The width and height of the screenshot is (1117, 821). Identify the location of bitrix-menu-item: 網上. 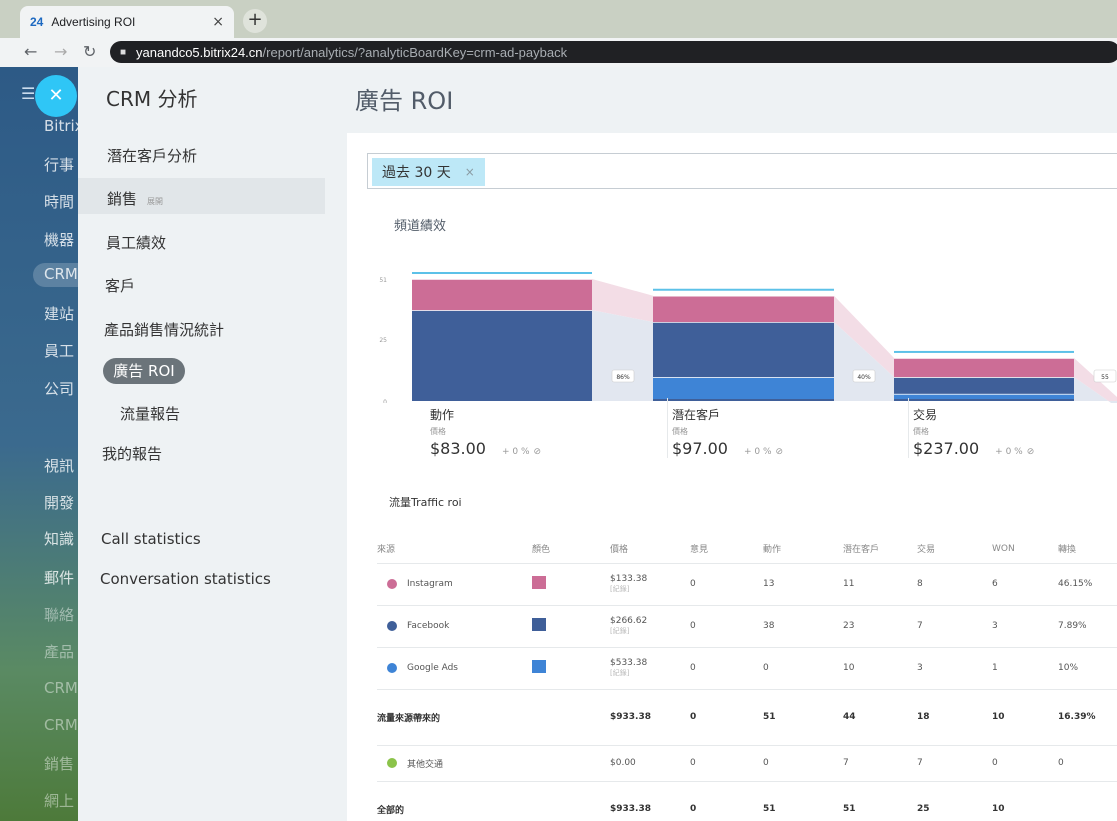
(59, 800).